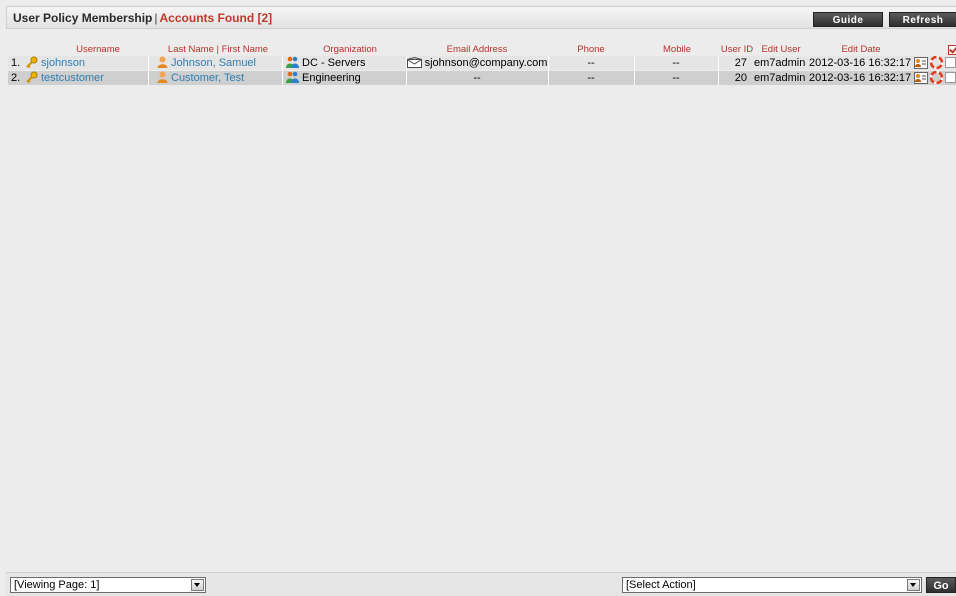  Describe the element at coordinates (213, 63) in the screenshot. I see `name-link: Johnson, Samuel` at that location.